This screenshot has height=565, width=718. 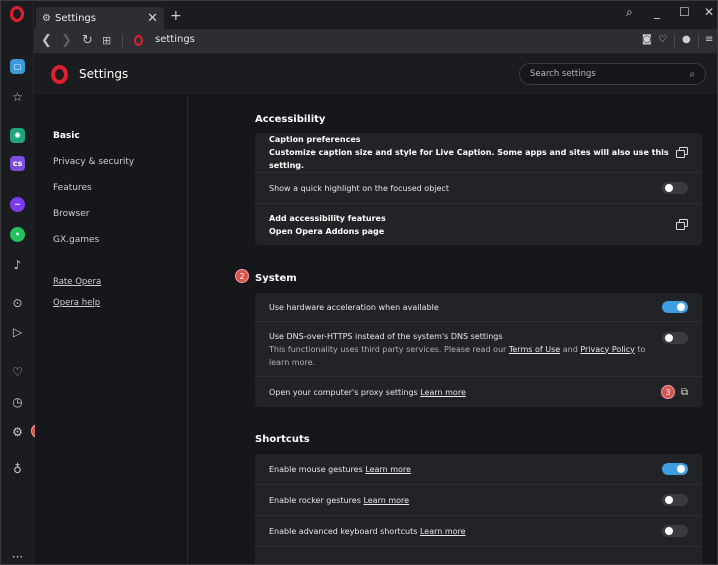 What do you see at coordinates (684, 12) in the screenshot?
I see `maximize-button: ☐` at bounding box center [684, 12].